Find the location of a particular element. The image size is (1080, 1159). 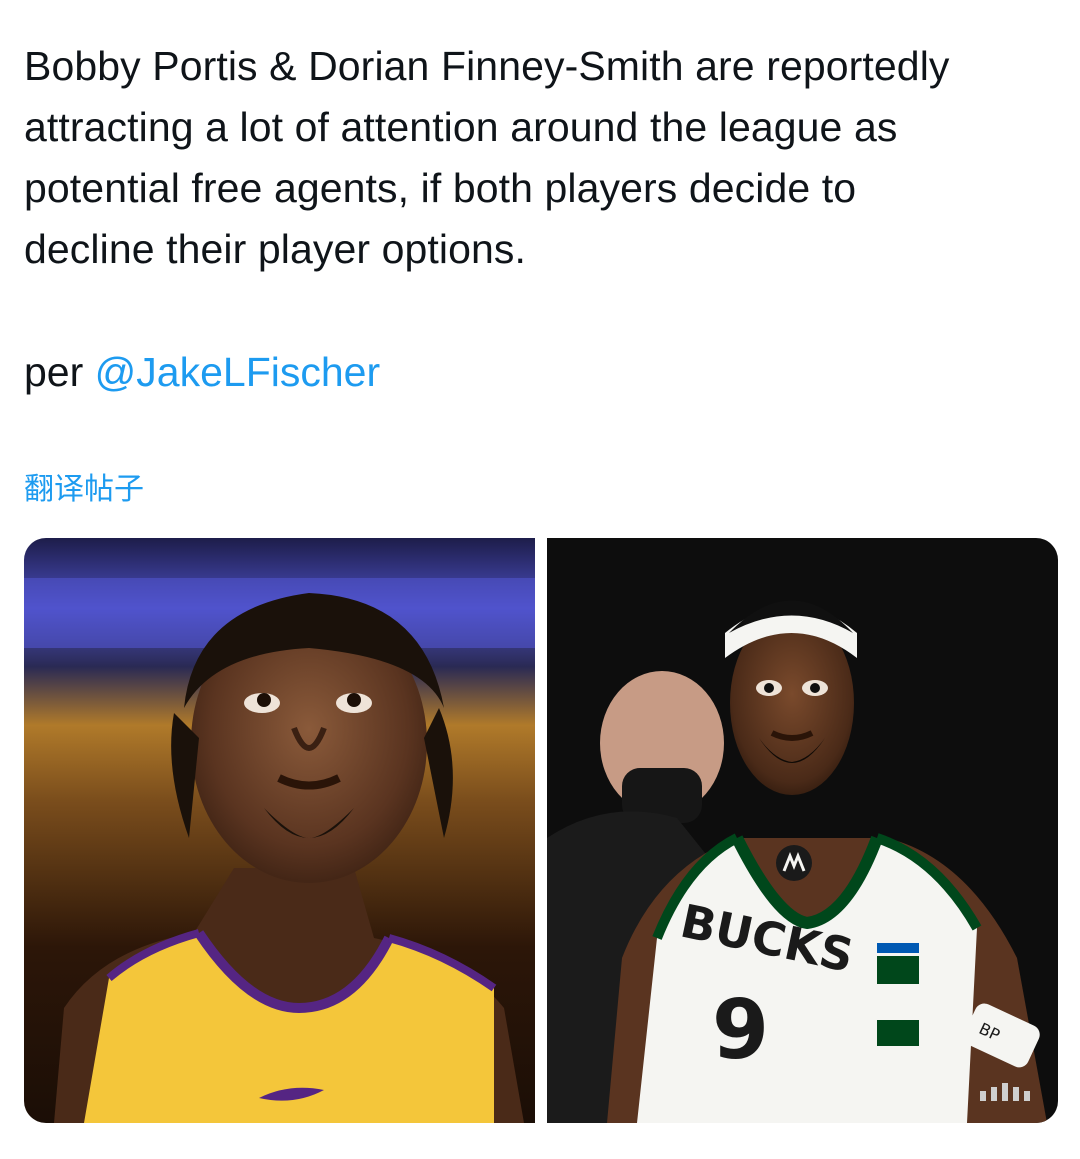

translate-post-link: 翻译帖子 is located at coordinates (84, 490).